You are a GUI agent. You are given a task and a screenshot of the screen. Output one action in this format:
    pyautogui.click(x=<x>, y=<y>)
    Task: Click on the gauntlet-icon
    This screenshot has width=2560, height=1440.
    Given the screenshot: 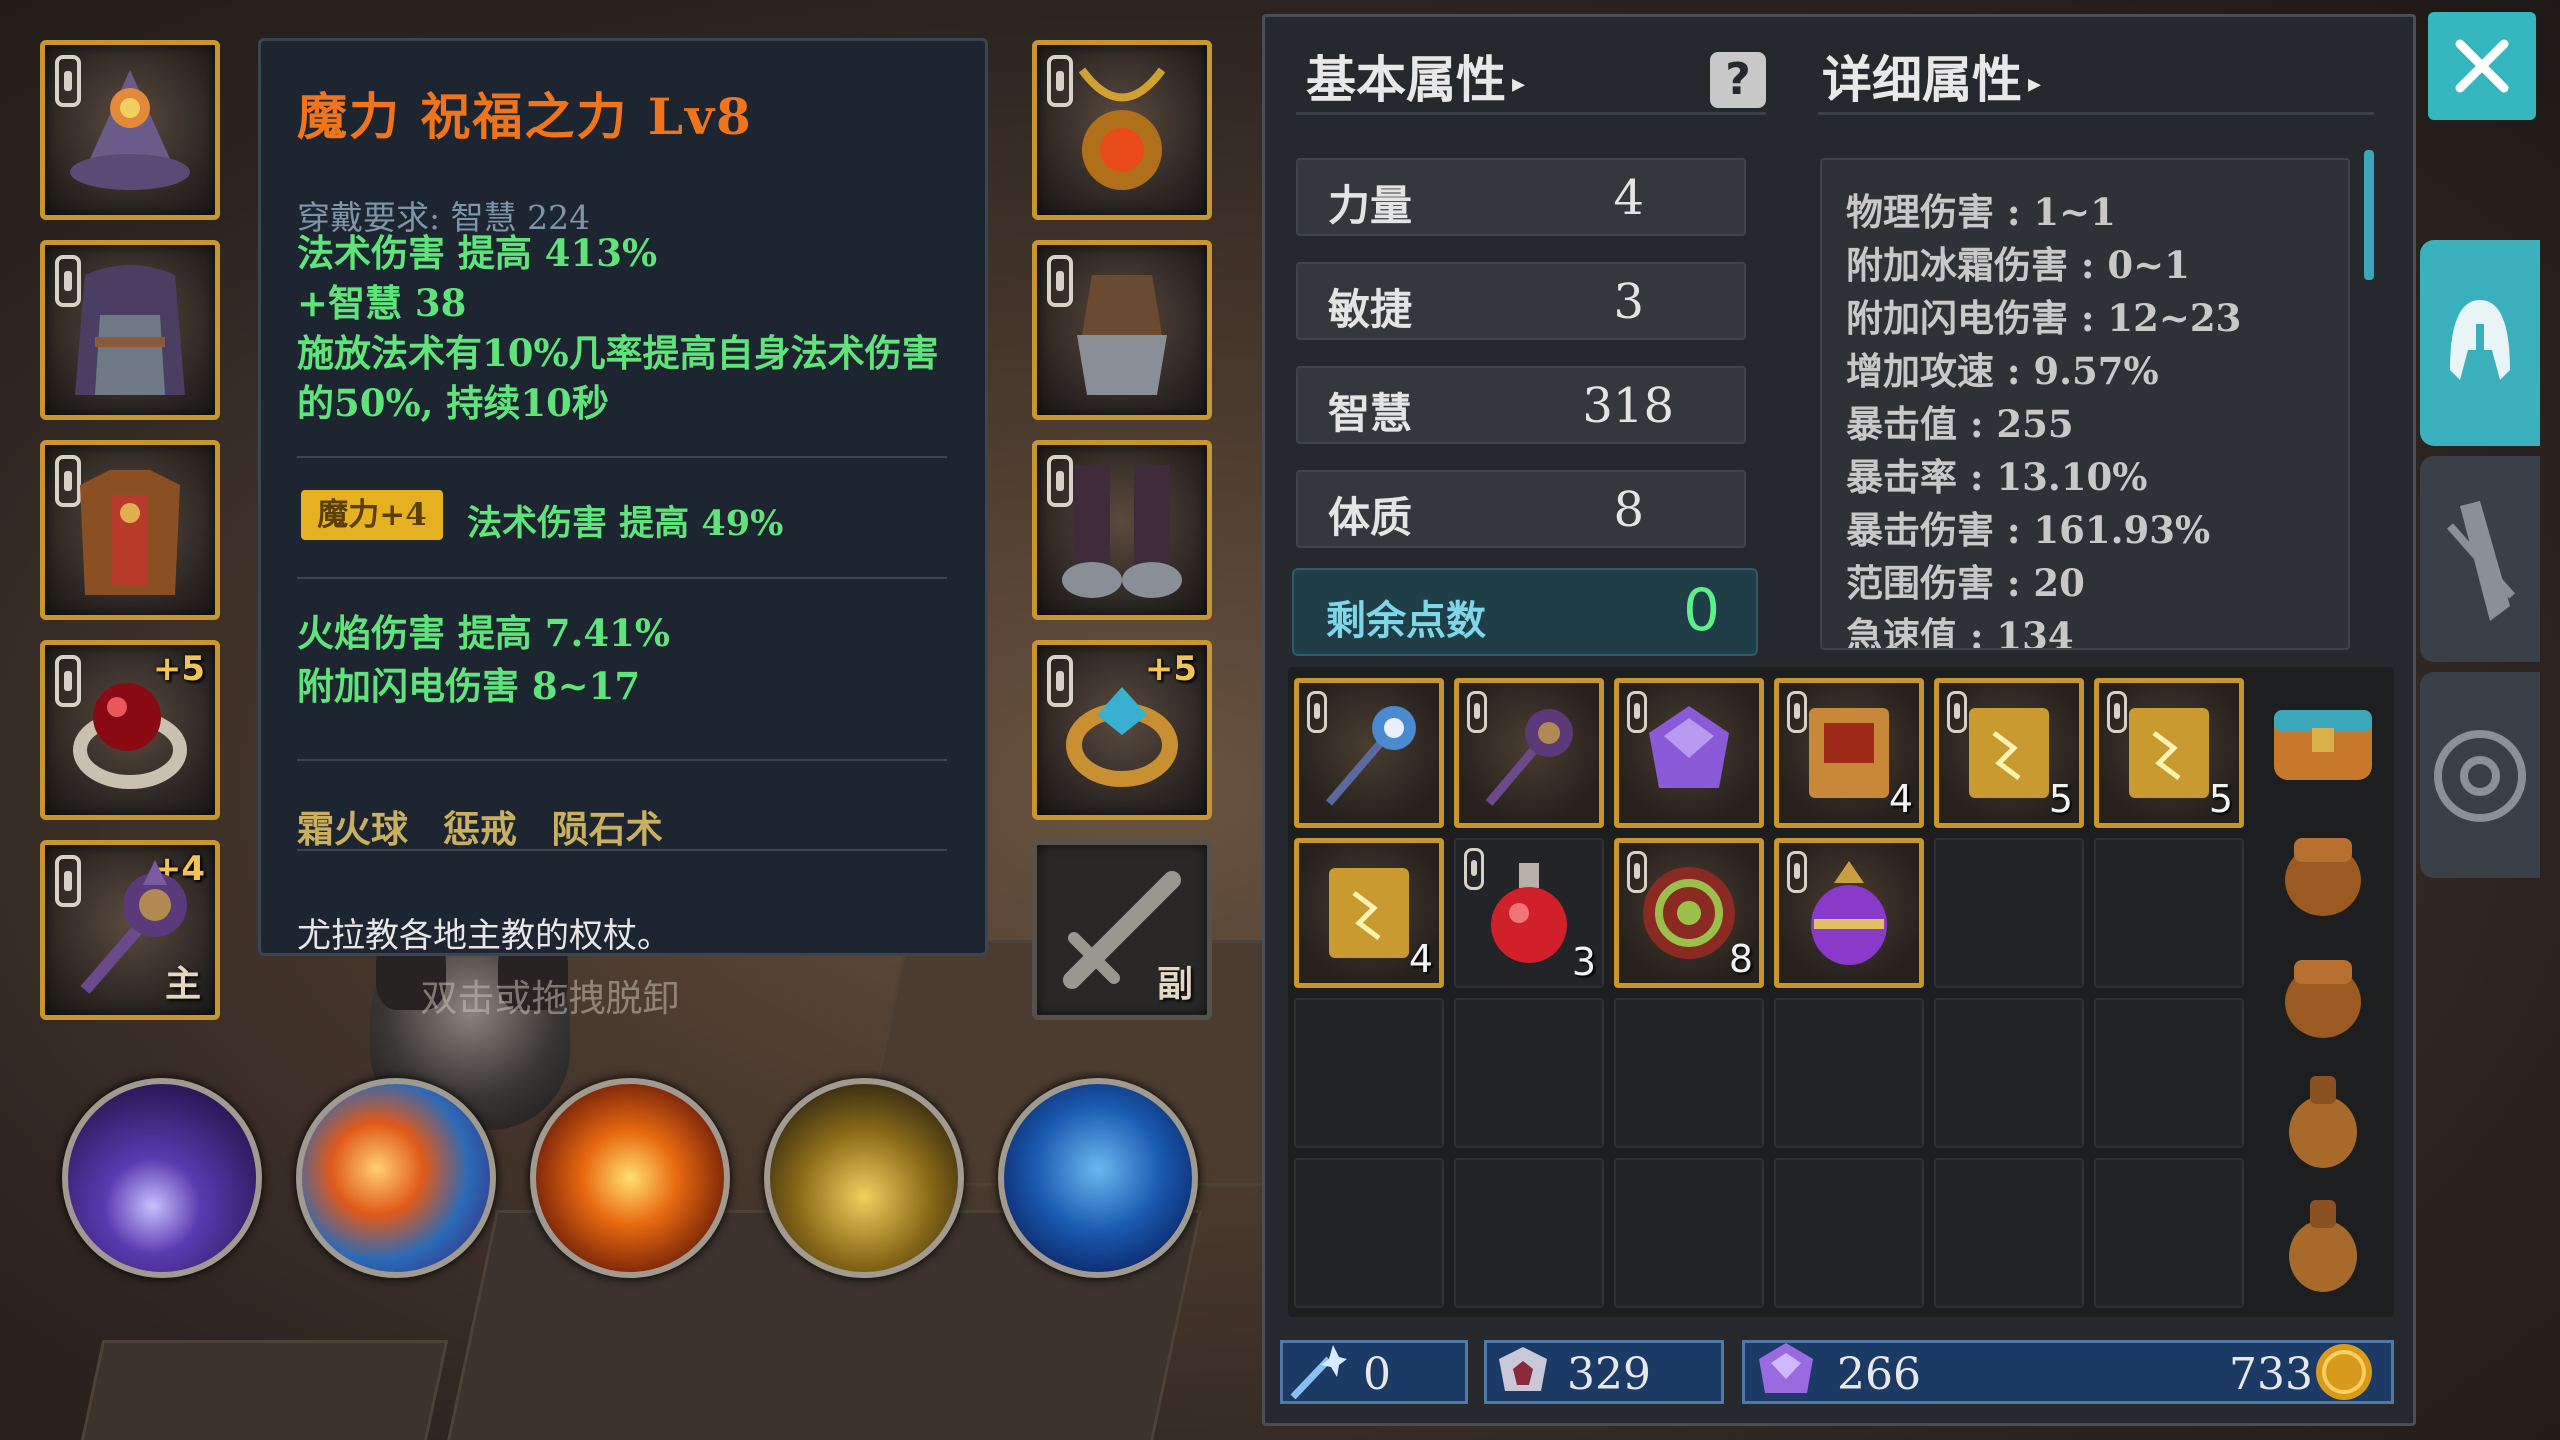 What is the action you would take?
    pyautogui.click(x=2481, y=561)
    